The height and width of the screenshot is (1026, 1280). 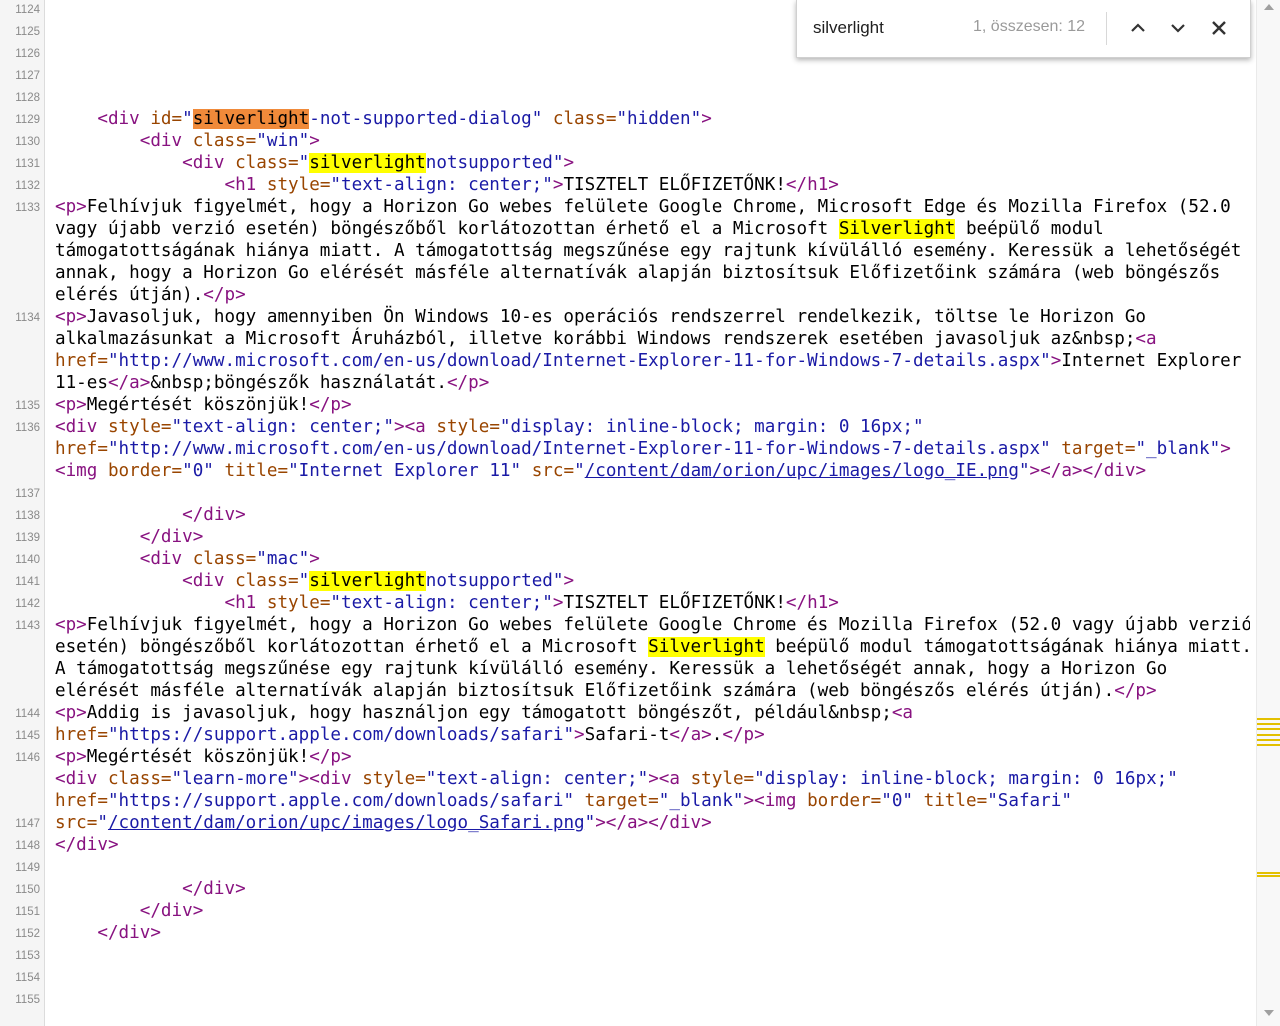 What do you see at coordinates (27, 736) in the screenshot?
I see `line-number: 1145` at bounding box center [27, 736].